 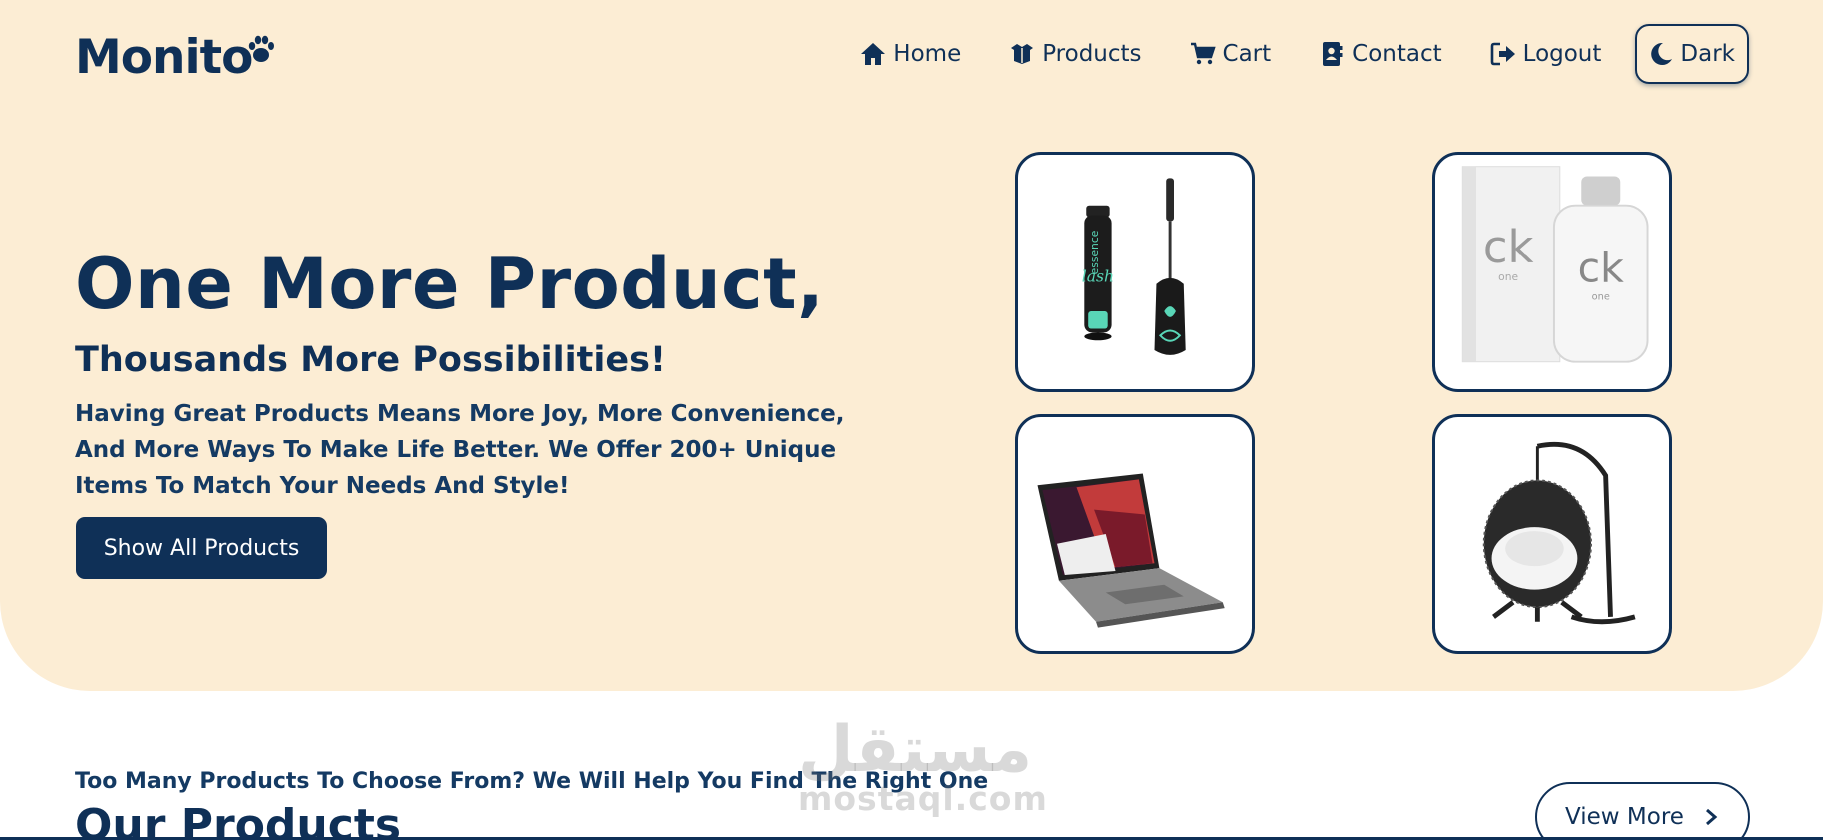 What do you see at coordinates (1022, 54) in the screenshot?
I see `box-open-icon` at bounding box center [1022, 54].